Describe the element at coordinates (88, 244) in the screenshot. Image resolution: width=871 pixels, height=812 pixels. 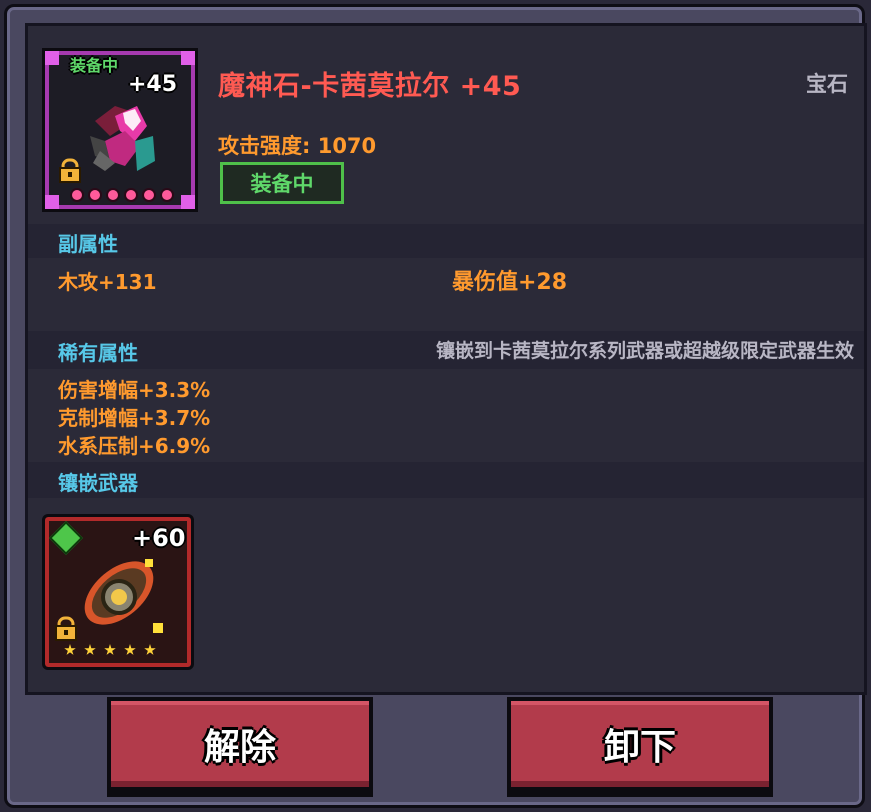
I see `sub-stats-title: 副属性` at that location.